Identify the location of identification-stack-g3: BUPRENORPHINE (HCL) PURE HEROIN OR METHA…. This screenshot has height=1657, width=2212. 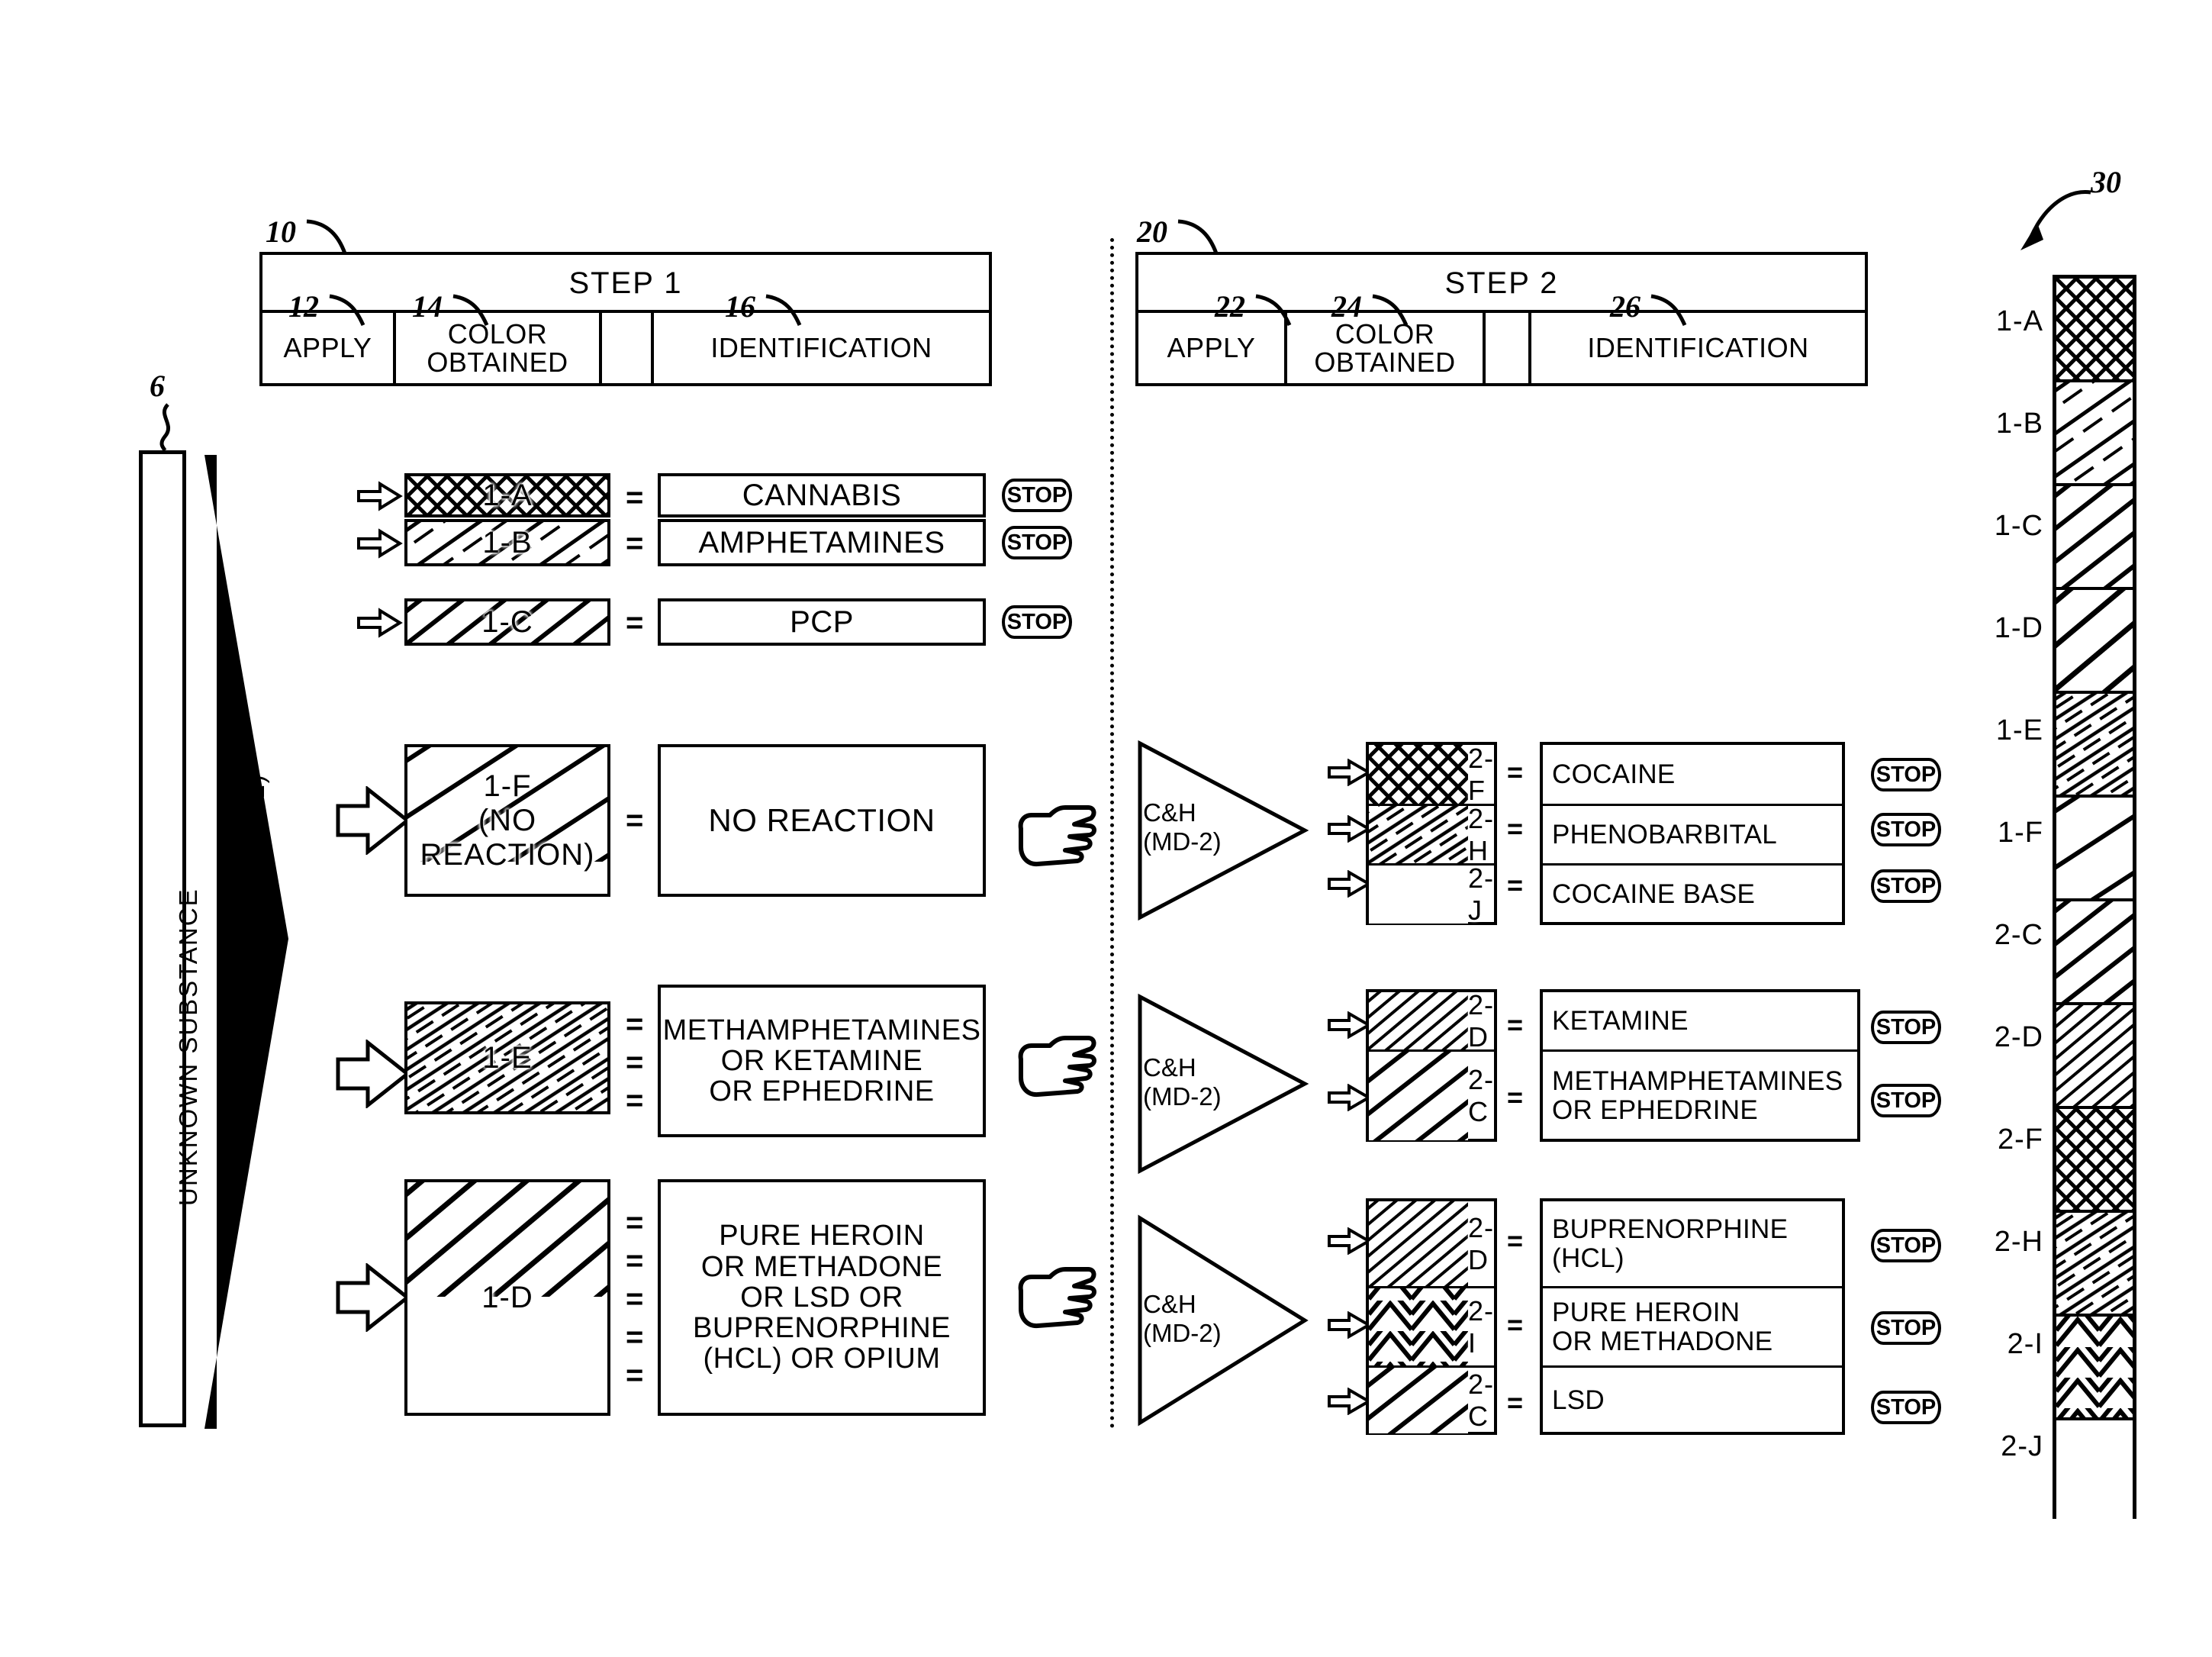
(1692, 1316).